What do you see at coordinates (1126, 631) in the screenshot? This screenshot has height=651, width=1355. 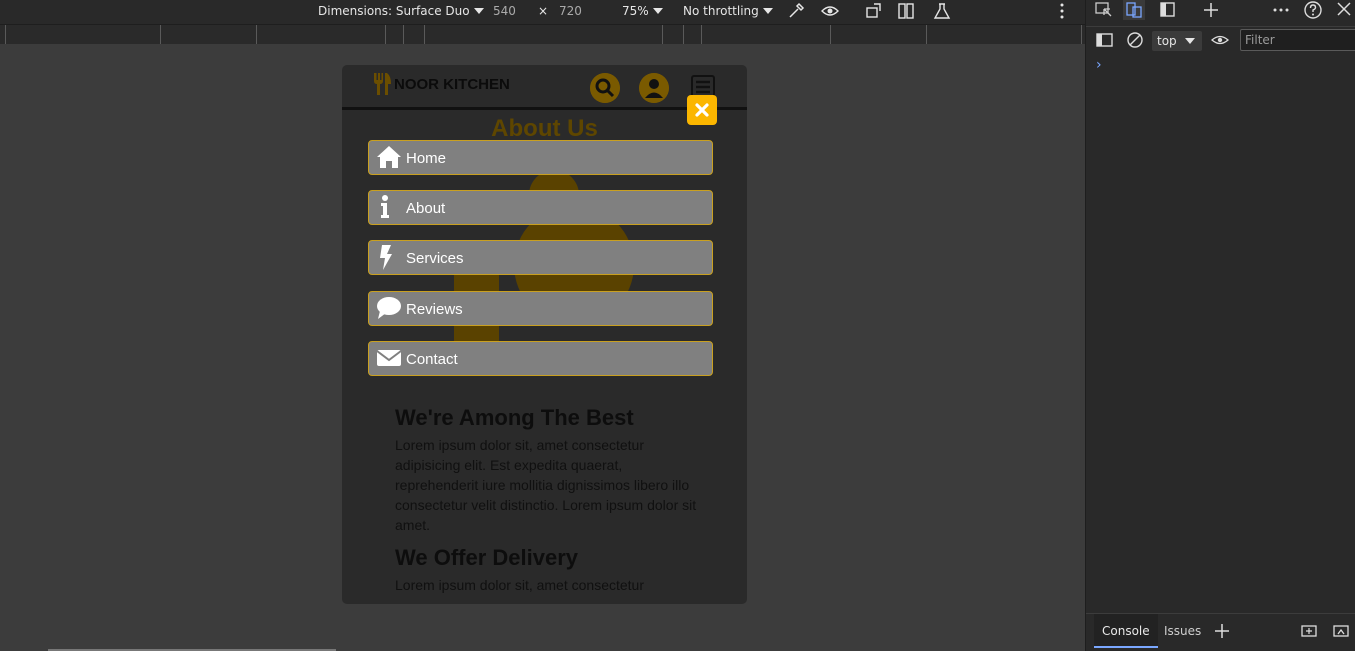 I see `tab-console: Console` at bounding box center [1126, 631].